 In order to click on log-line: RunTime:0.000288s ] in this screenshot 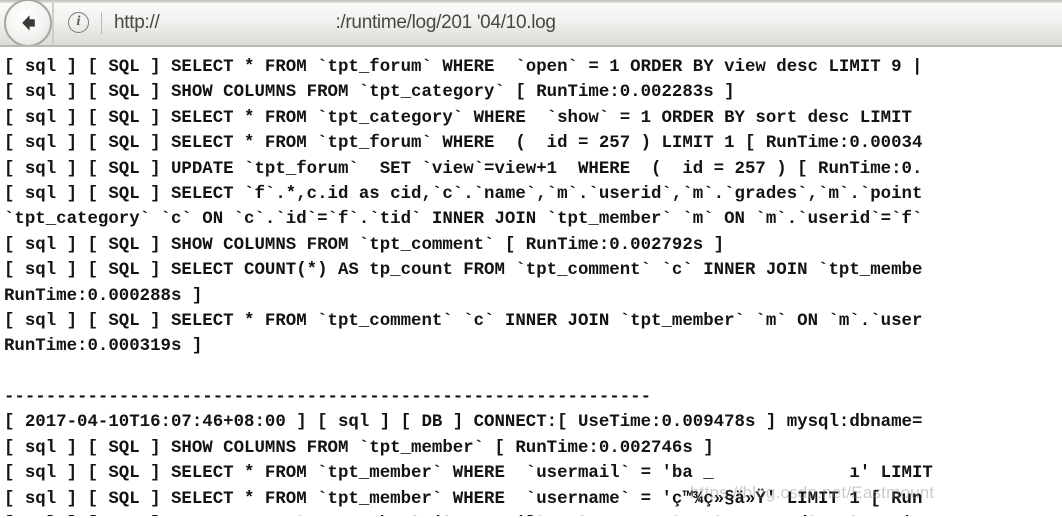, I will do `click(103, 296)`.